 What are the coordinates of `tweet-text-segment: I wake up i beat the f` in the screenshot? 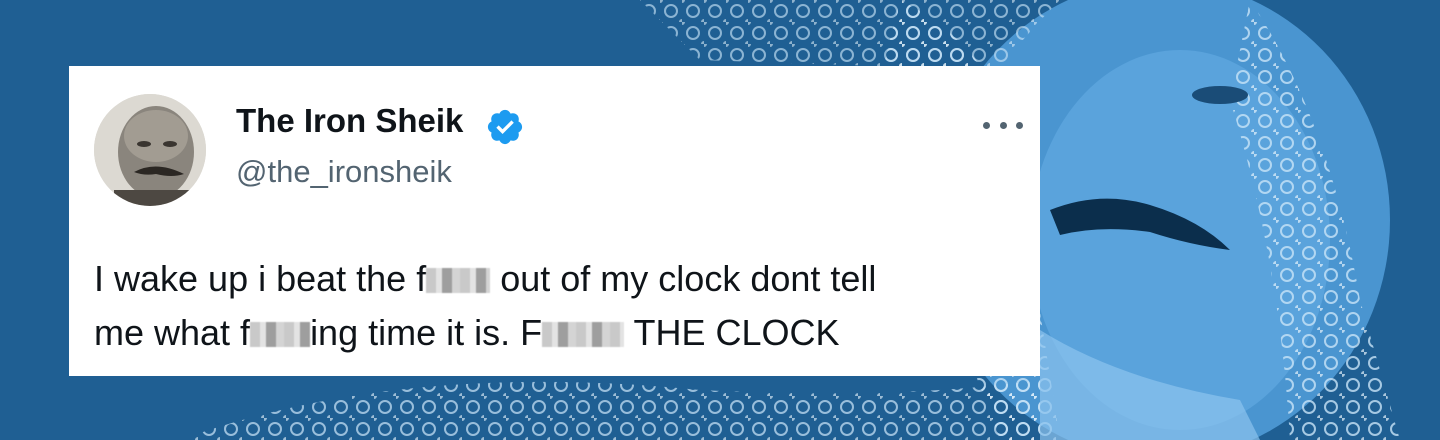 It's located at (260, 278).